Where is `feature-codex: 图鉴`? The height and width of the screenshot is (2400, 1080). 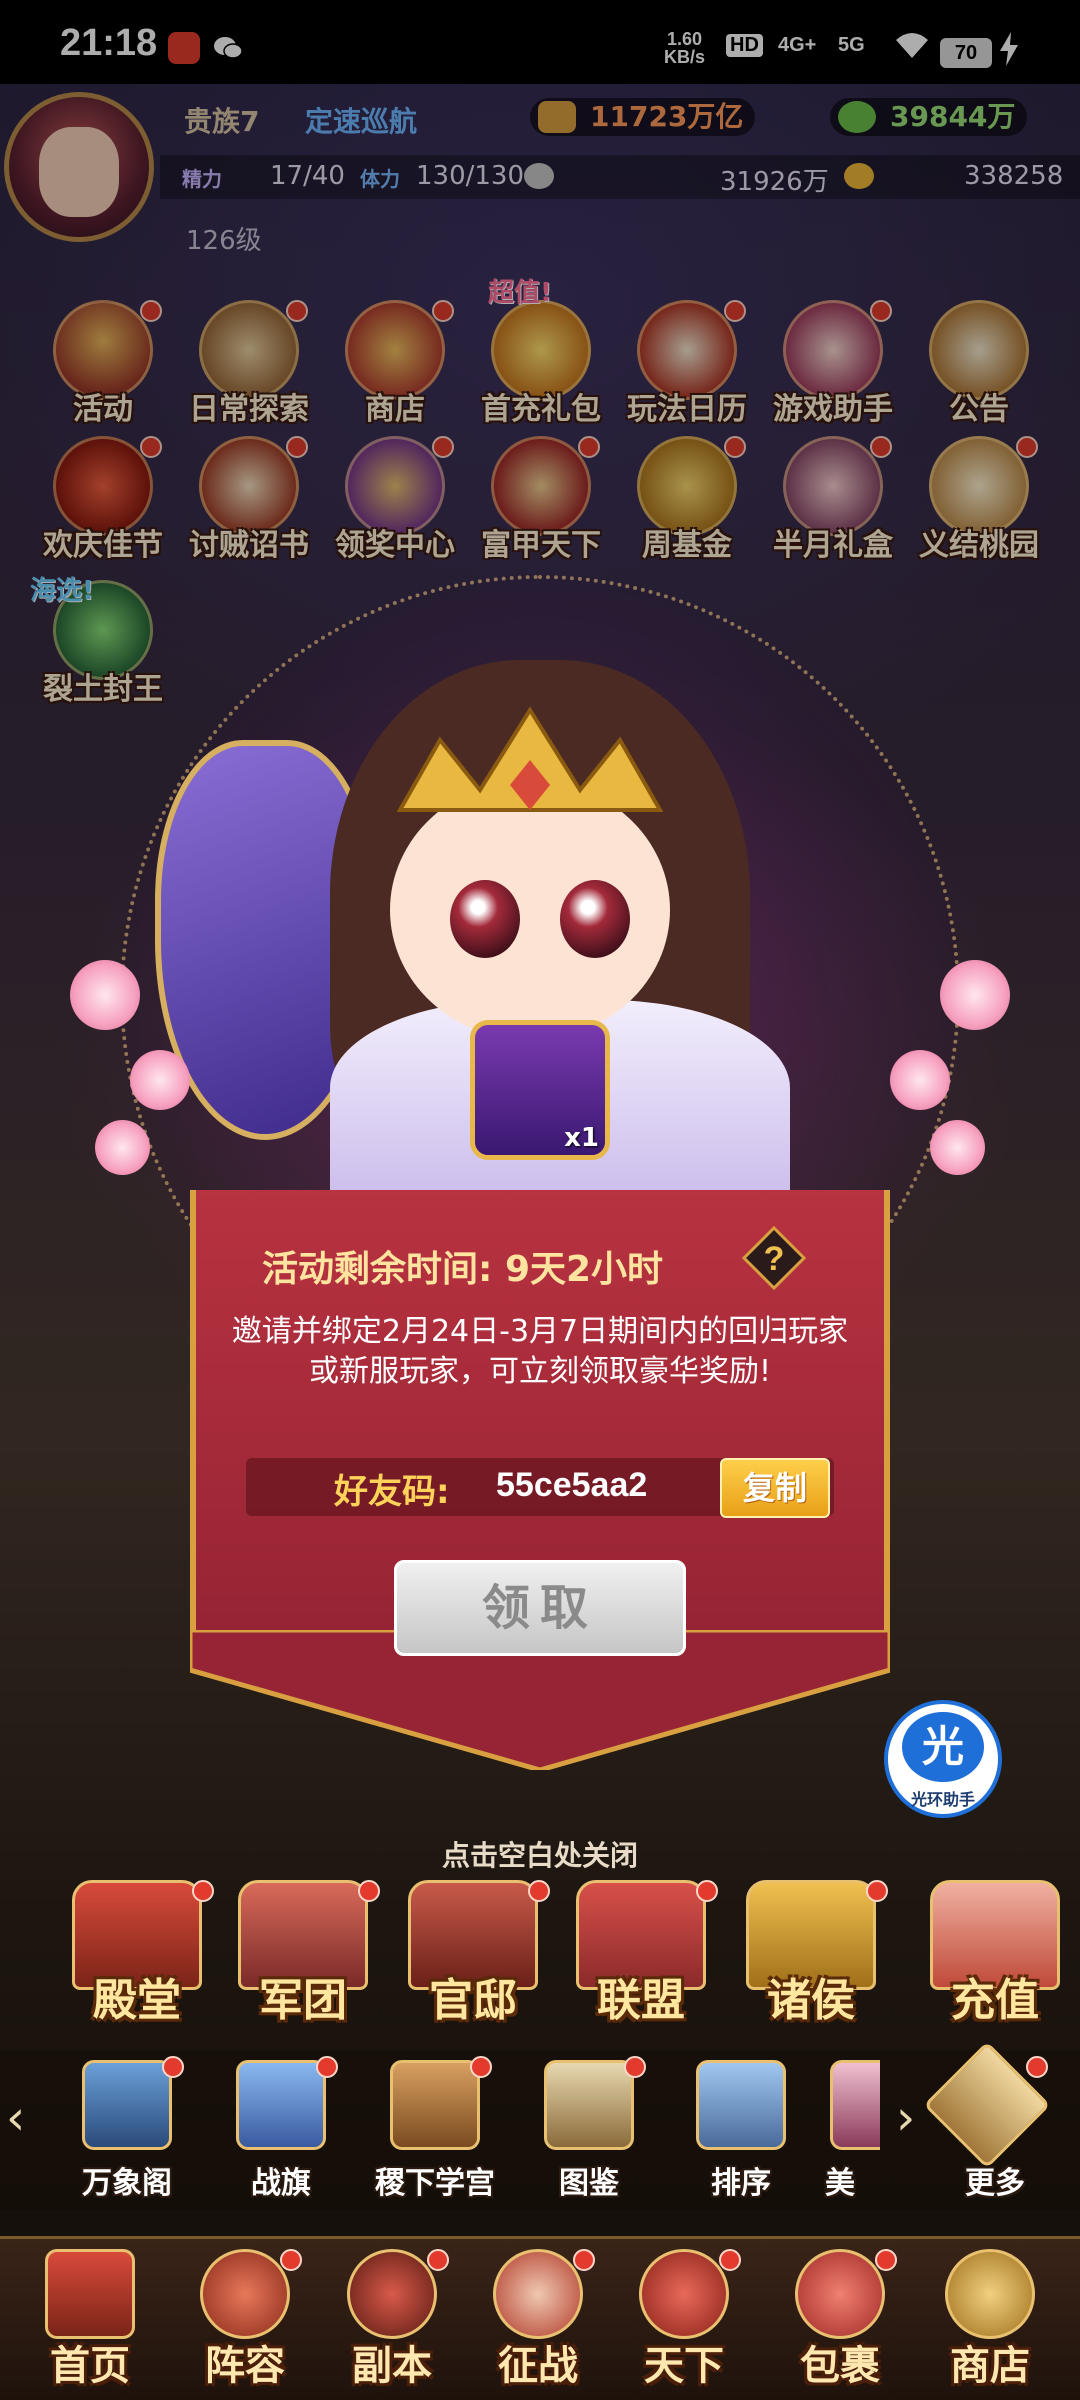 feature-codex: 图鉴 is located at coordinates (589, 2128).